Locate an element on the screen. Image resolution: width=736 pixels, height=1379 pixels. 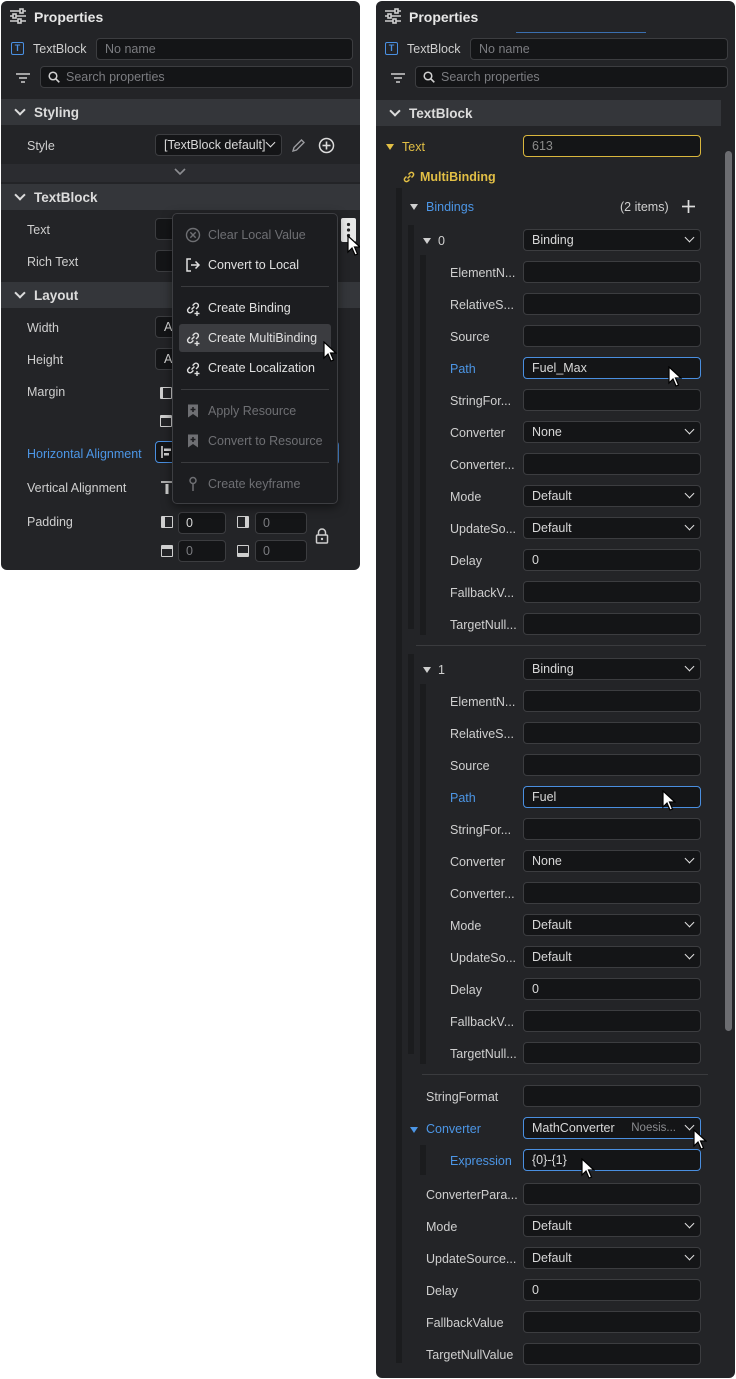
text-input: 613 is located at coordinates (612, 146).